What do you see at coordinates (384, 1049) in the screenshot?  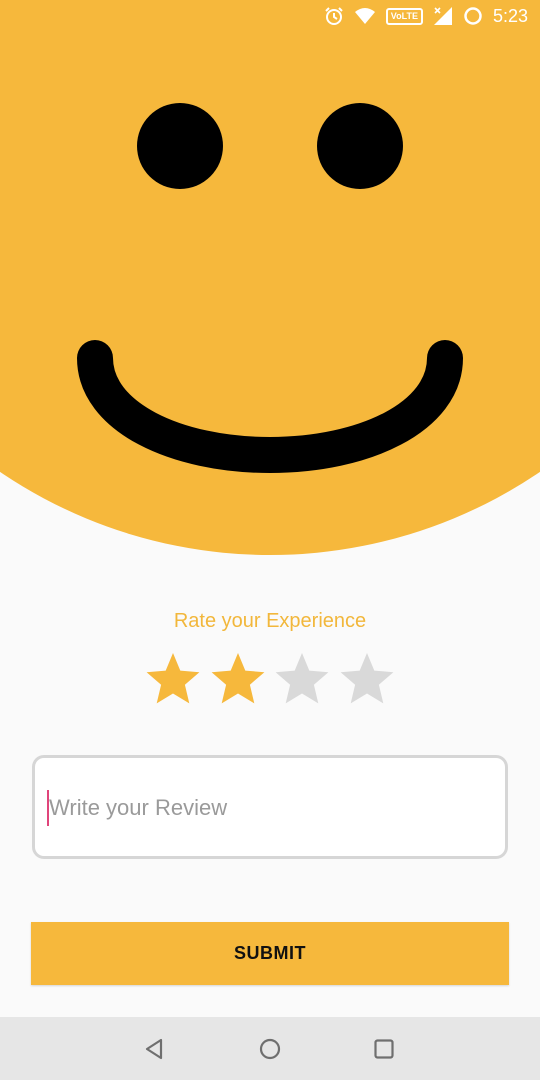 I see `recents-icon` at bounding box center [384, 1049].